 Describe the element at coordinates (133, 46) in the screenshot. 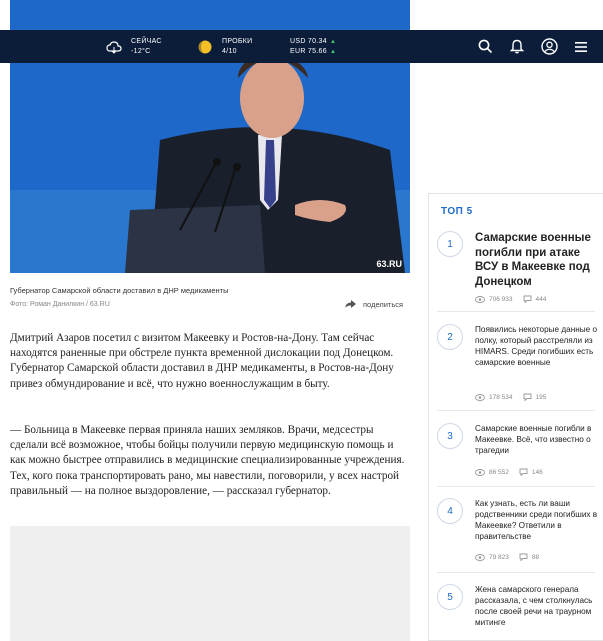

I see `weather-widget: СЕЙЧАС -12°C` at that location.